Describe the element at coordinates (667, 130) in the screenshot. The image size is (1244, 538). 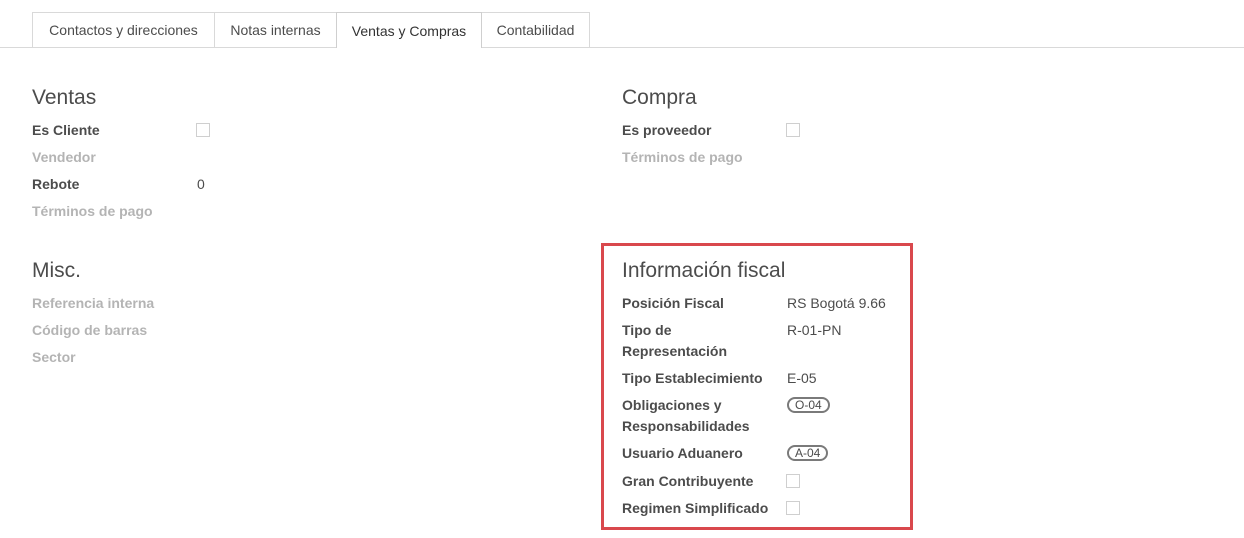
I see `es-proveedor-label: Es proveedor` at that location.